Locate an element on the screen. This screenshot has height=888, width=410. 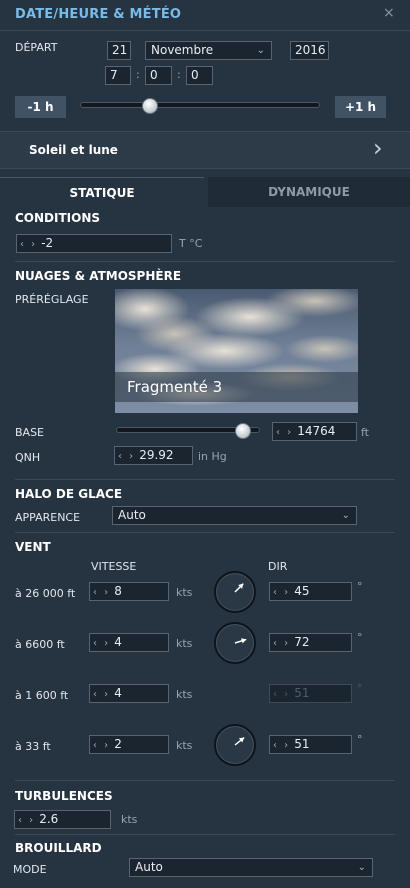
depart-label: DÉPART is located at coordinates (36, 47).